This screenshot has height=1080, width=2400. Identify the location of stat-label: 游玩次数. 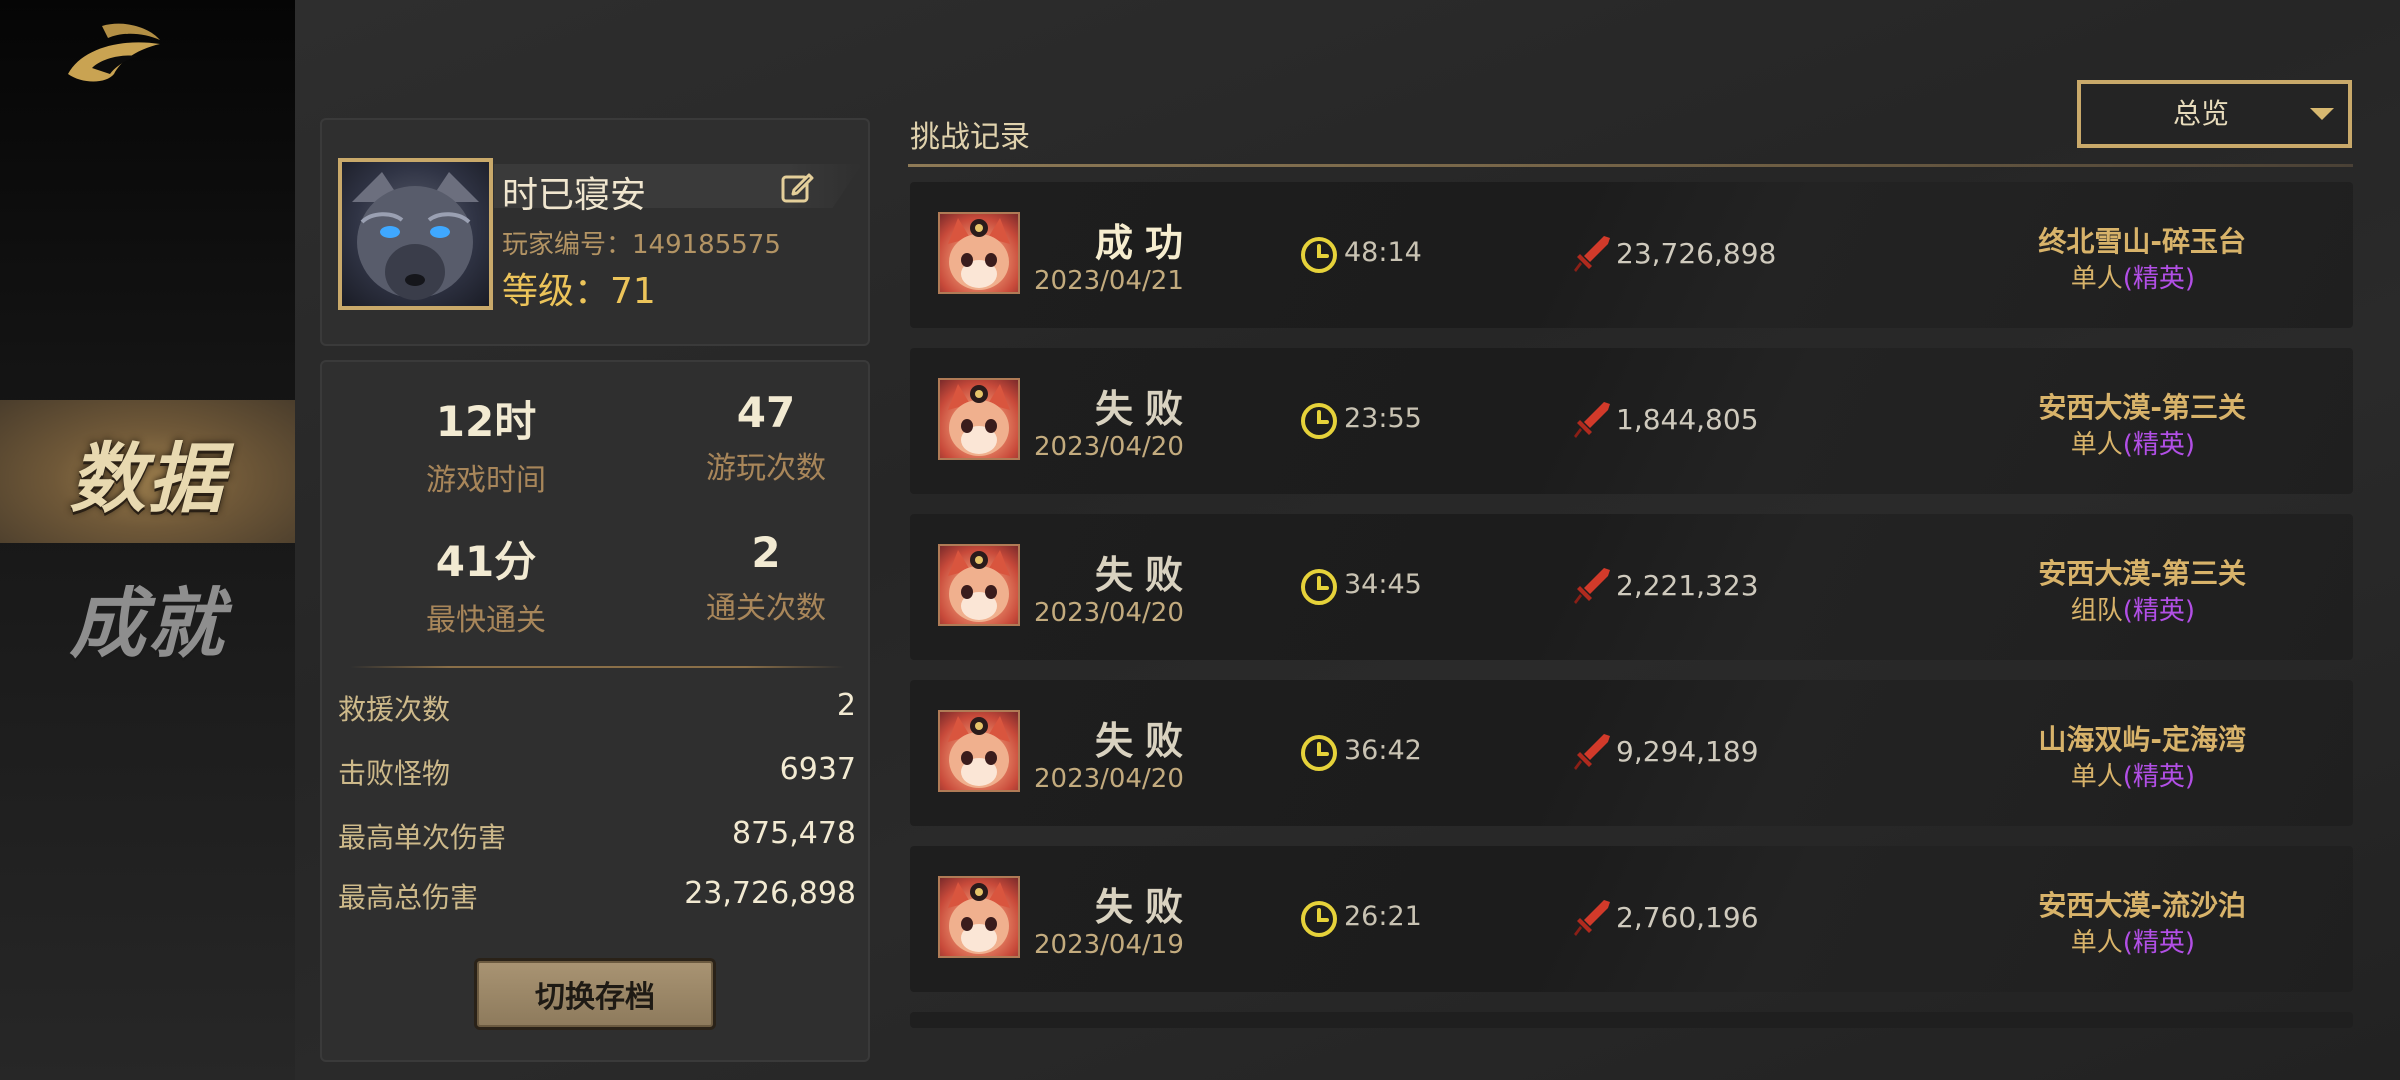
(766, 468).